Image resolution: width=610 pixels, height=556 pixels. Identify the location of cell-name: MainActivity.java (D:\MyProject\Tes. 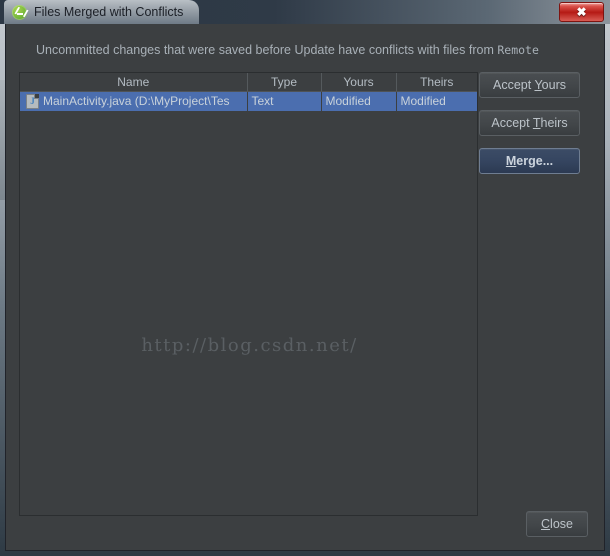
(134, 101).